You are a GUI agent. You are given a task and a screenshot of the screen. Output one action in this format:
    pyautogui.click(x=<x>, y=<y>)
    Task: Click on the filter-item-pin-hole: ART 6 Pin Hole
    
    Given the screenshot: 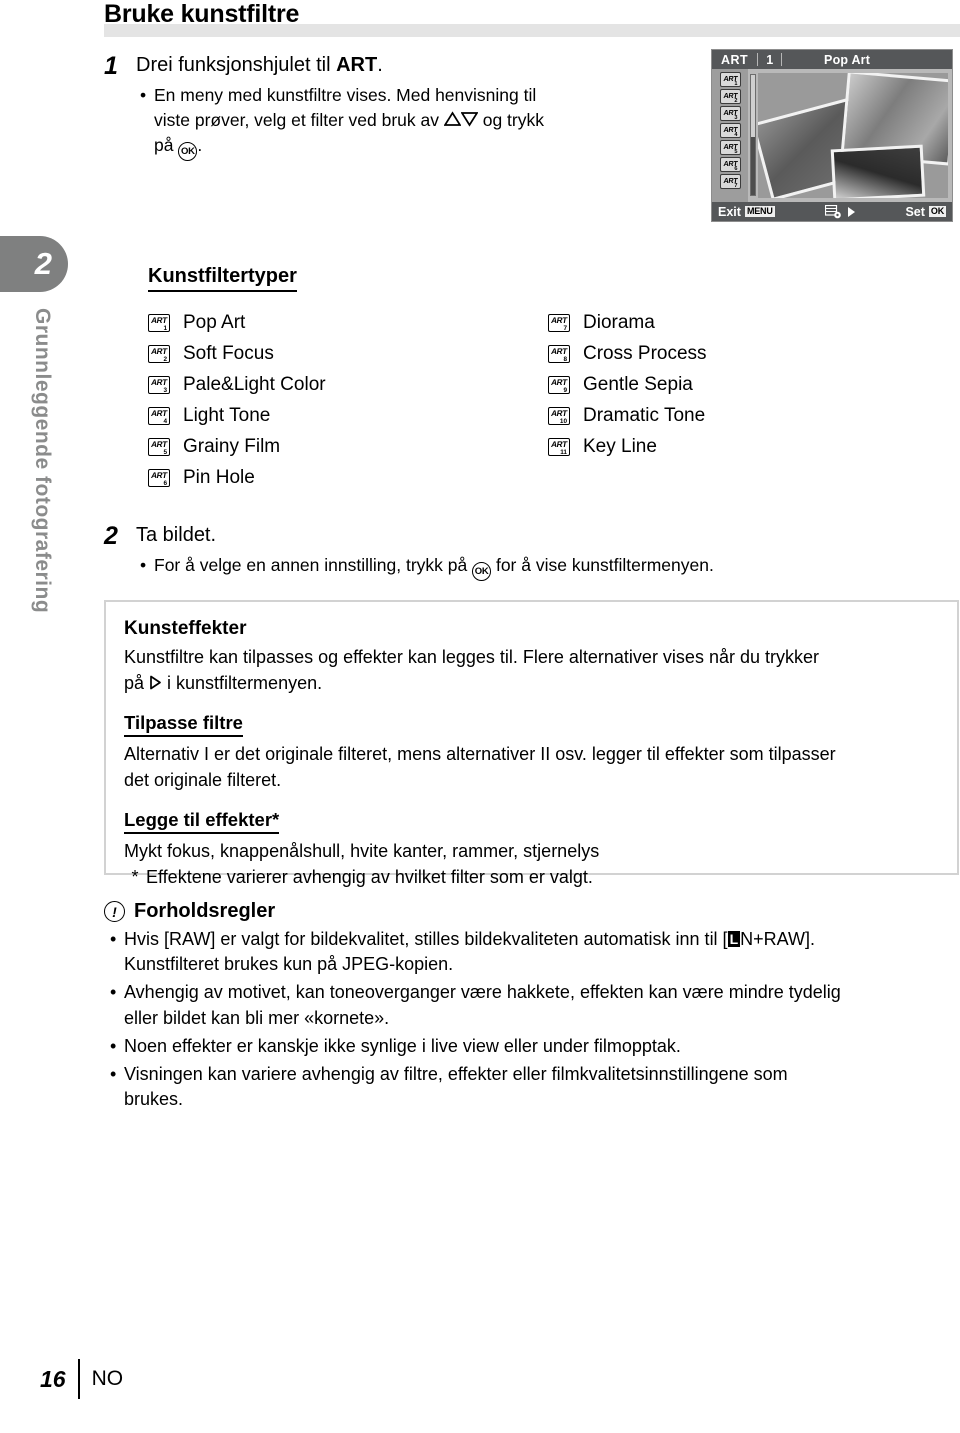 What is the action you would take?
    pyautogui.click(x=348, y=477)
    